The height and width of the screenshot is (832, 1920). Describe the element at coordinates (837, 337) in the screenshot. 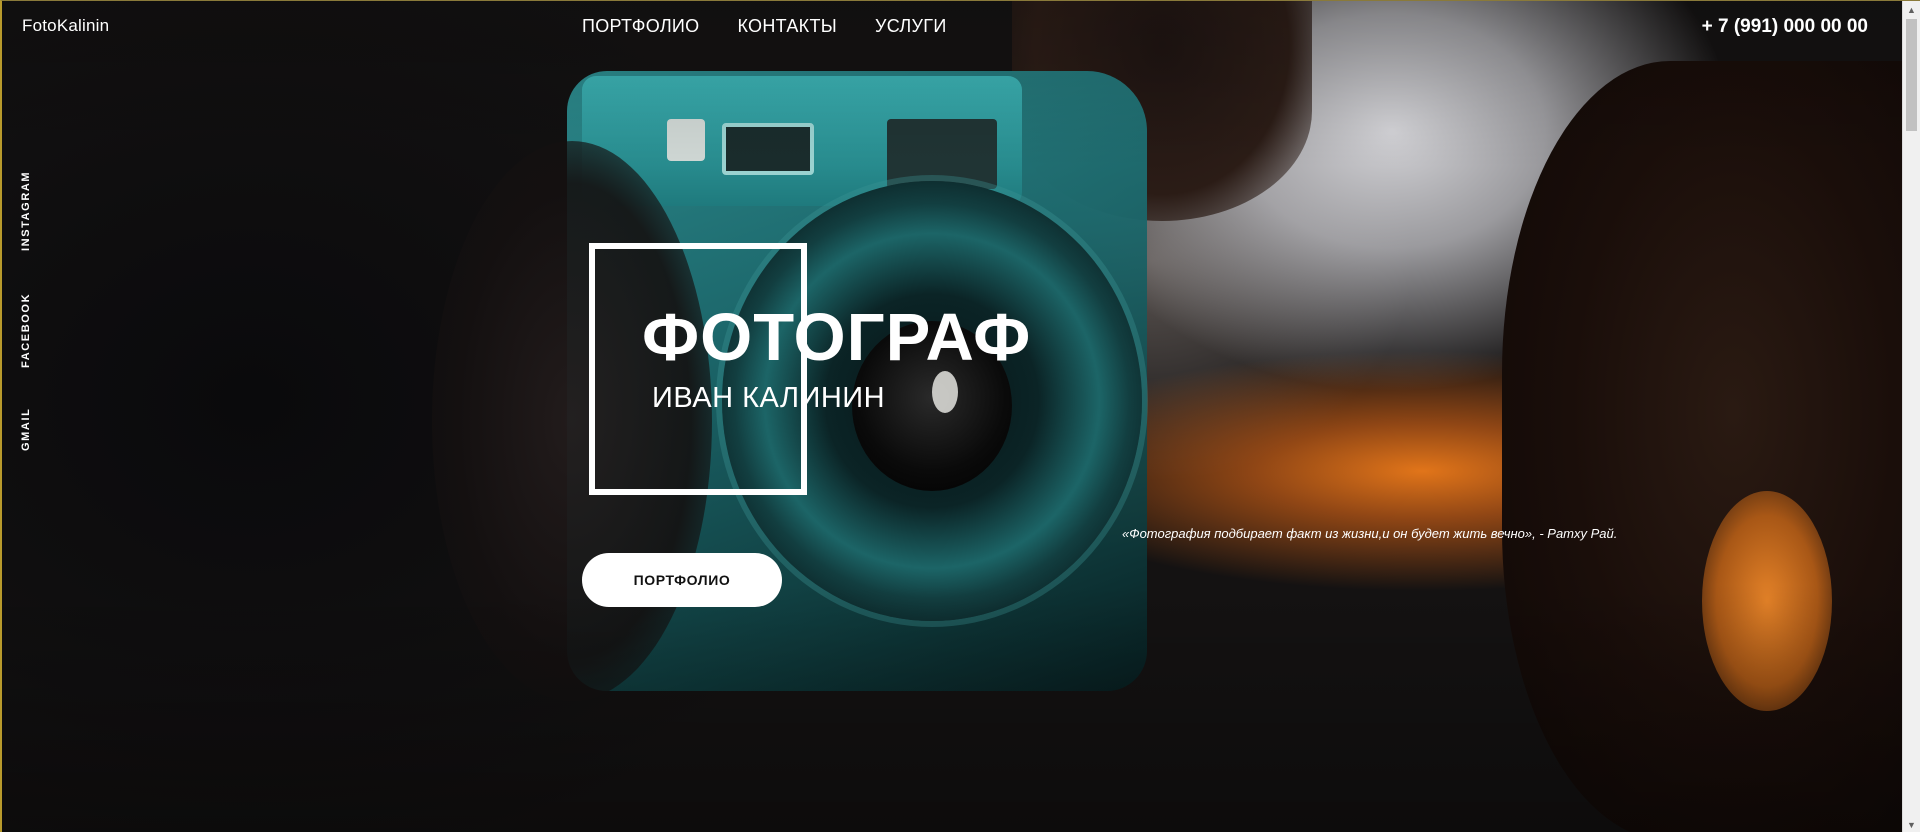

I see `hero-title: ФОТОГРАФ` at that location.